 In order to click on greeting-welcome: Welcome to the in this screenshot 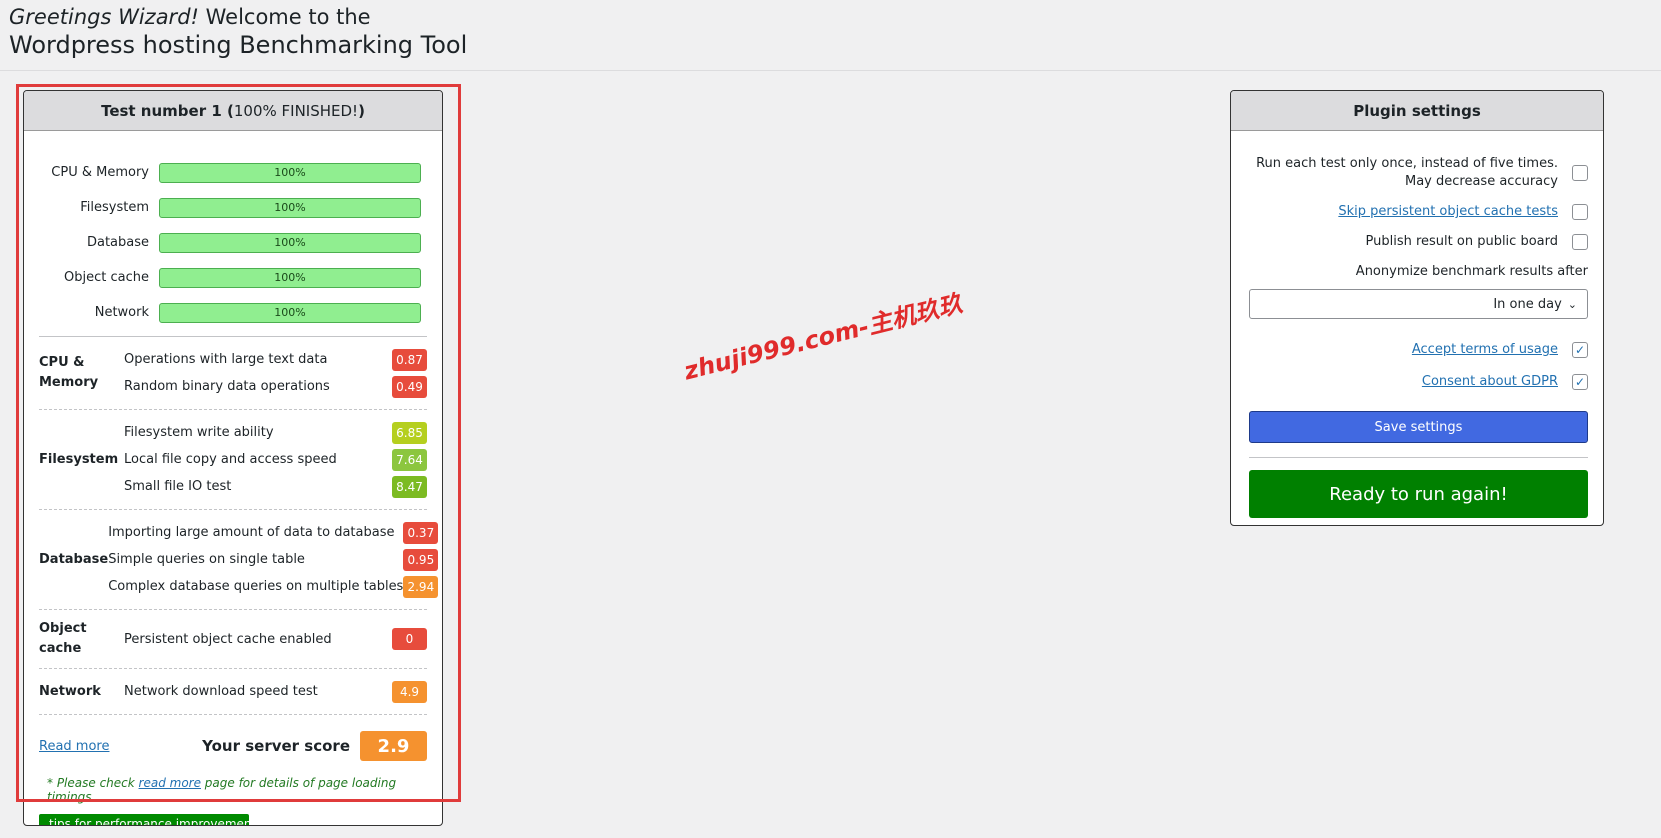, I will do `click(284, 17)`.